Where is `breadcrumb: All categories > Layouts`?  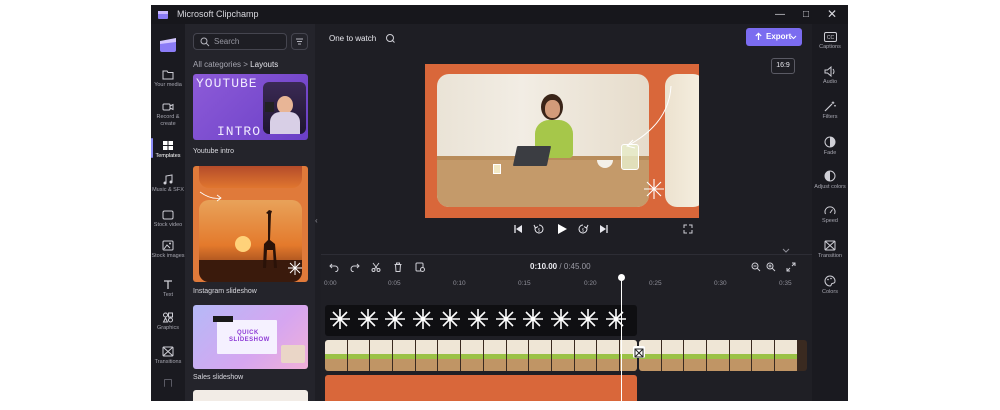
breadcrumb: All categories > Layouts is located at coordinates (235, 64).